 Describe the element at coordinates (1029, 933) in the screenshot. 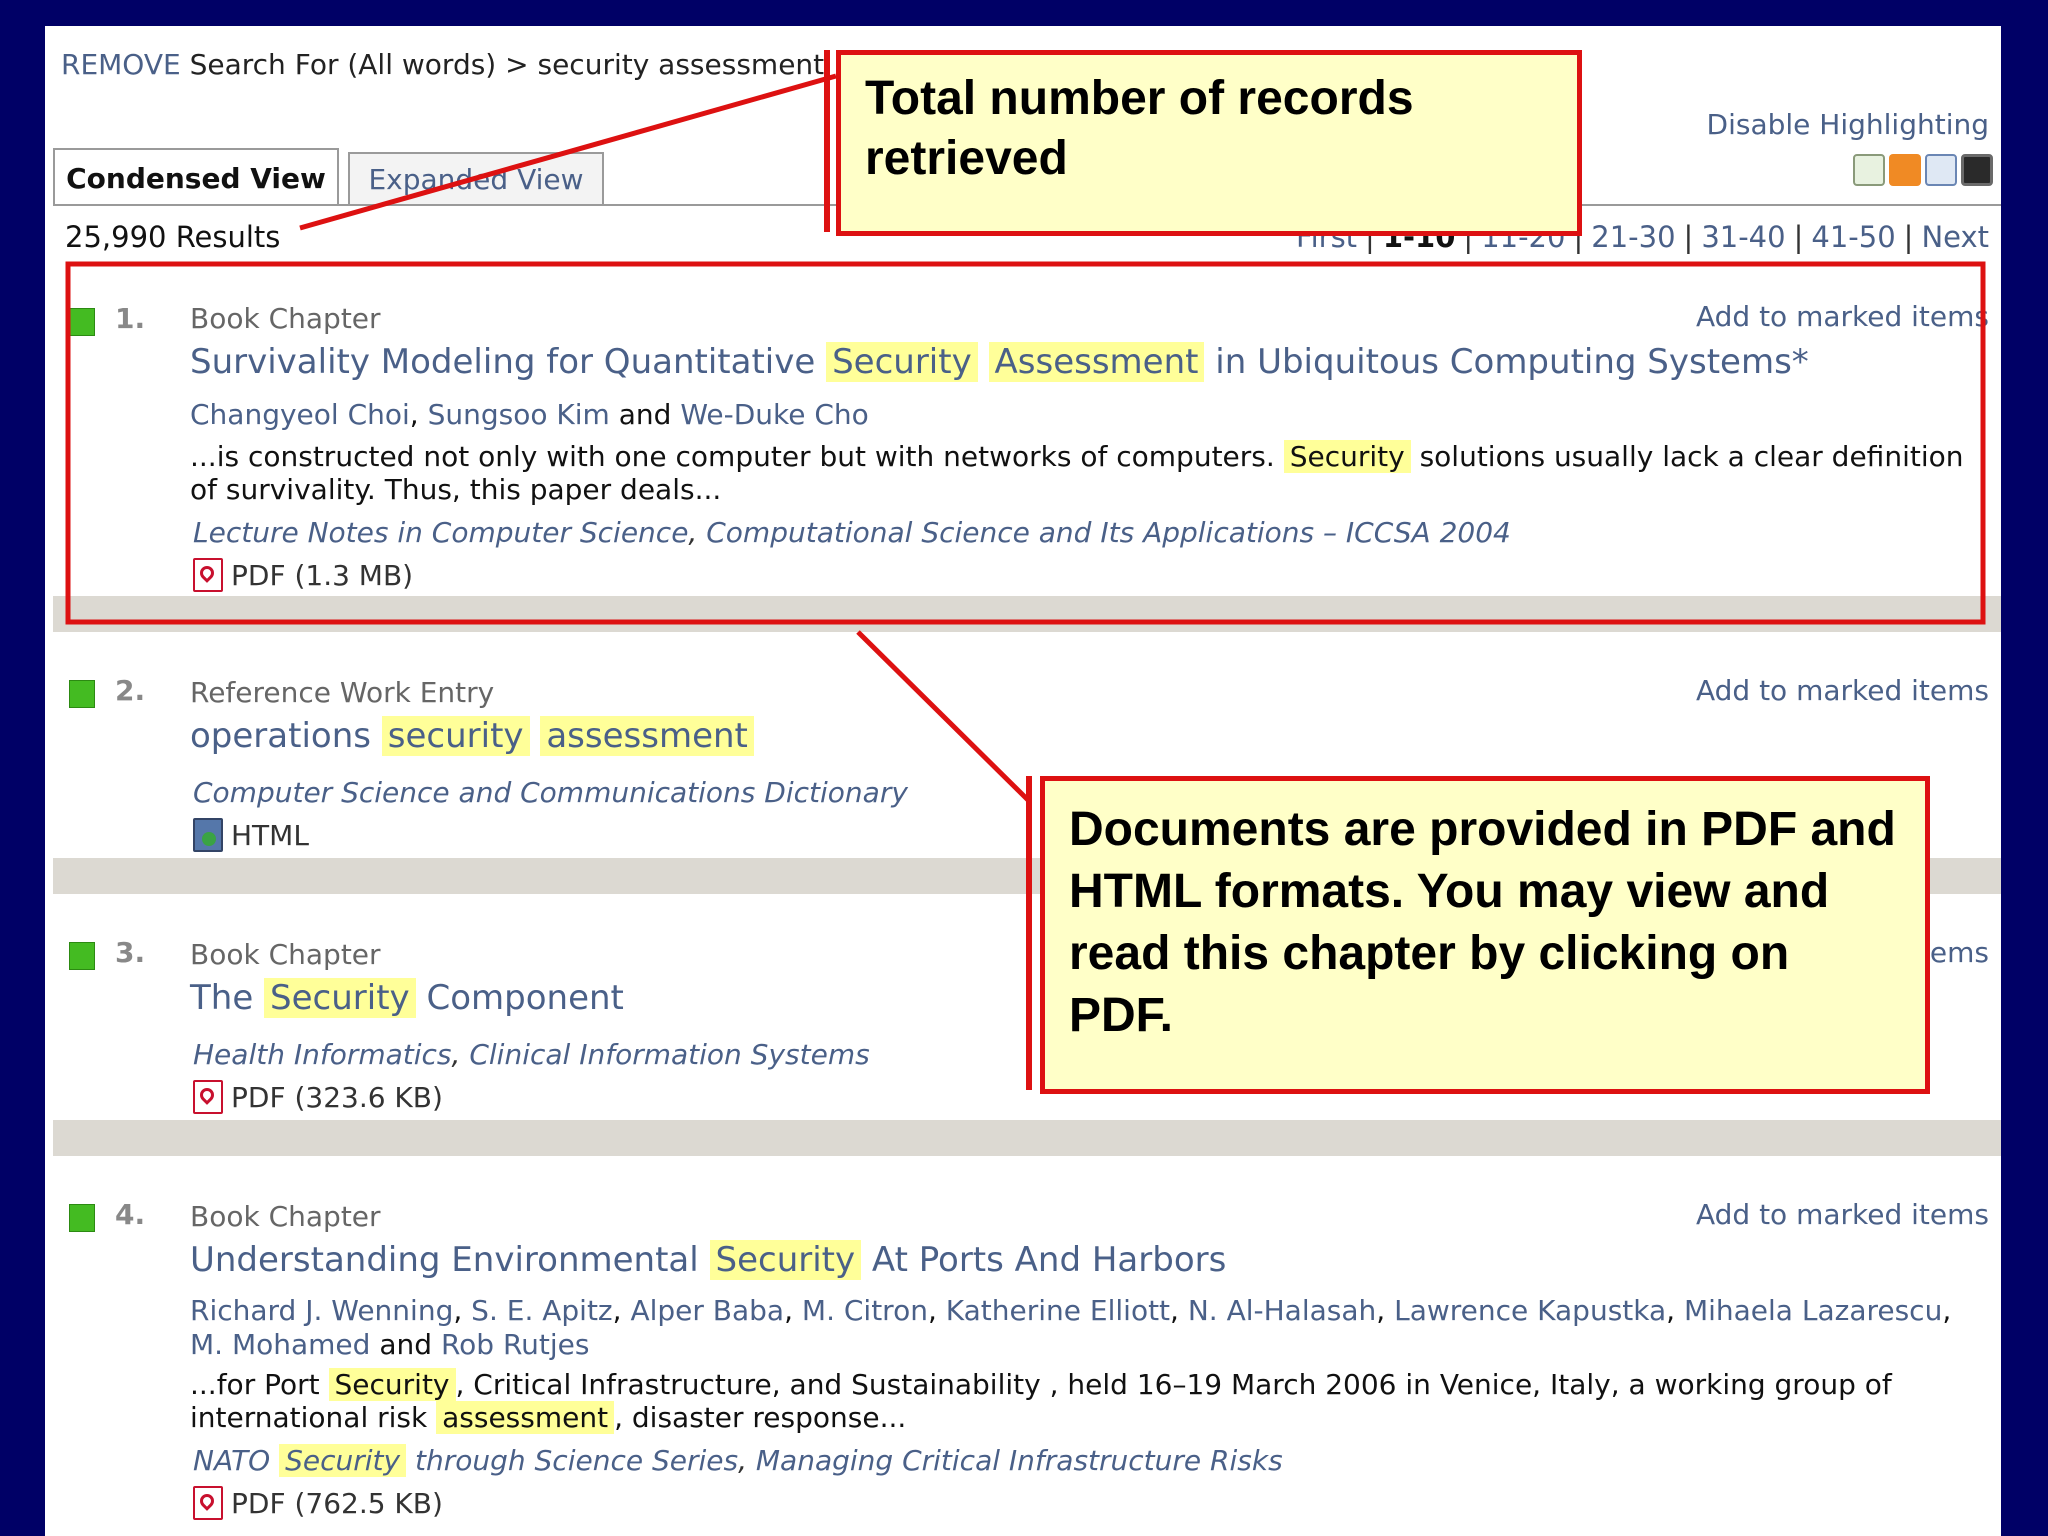

I see `documents-callout-bar` at that location.